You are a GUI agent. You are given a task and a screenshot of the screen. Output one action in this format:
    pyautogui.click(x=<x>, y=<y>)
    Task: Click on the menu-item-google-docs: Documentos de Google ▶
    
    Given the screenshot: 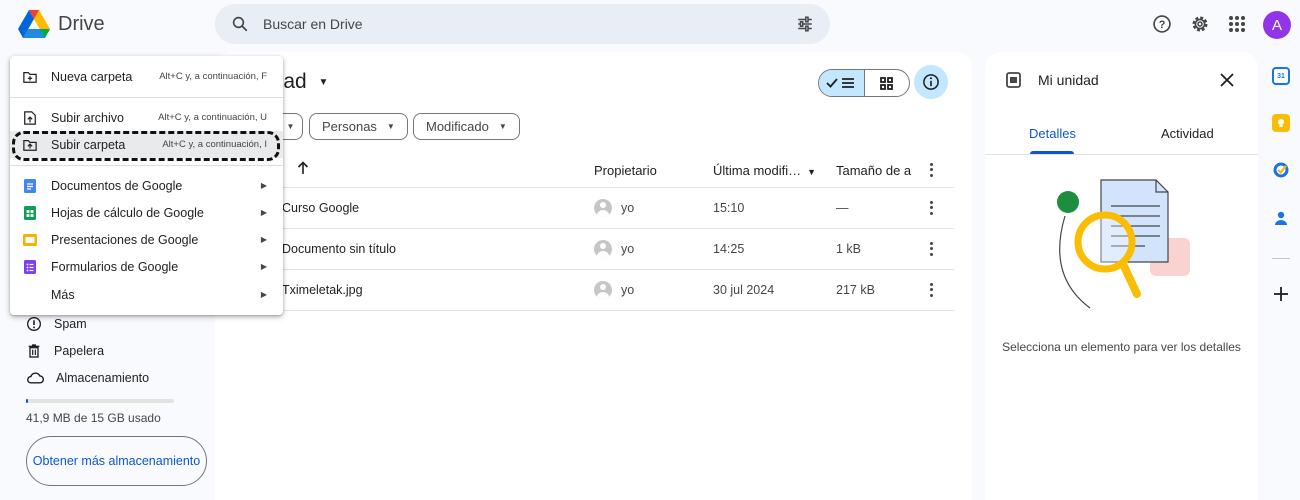 What is the action you would take?
    pyautogui.click(x=146, y=185)
    